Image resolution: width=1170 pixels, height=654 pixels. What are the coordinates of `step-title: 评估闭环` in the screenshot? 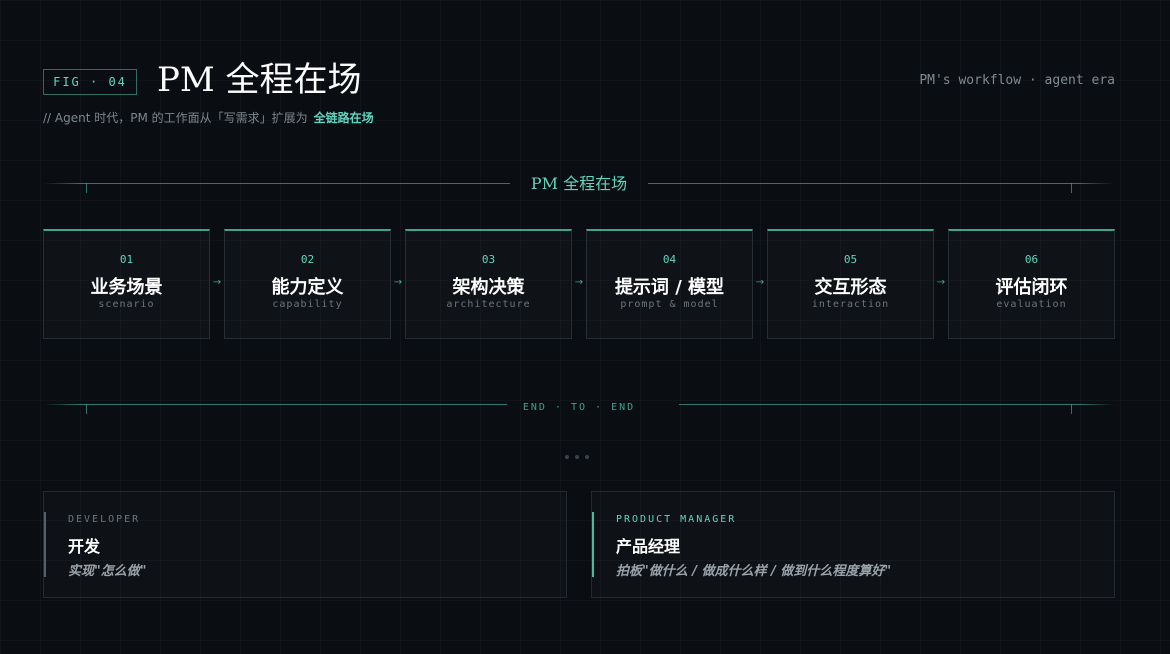 It's located at (1031, 287).